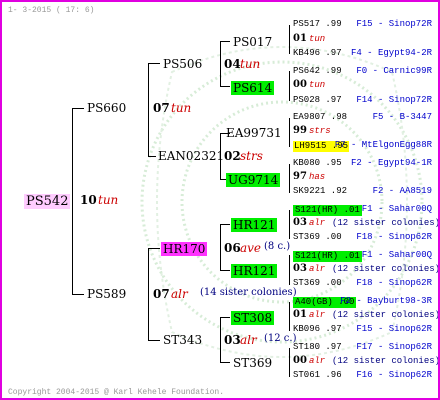 This screenshot has height=400, width=440. What do you see at coordinates (394, 100) in the screenshot?
I see `g5-line-tag: F14 - Sinop72R` at bounding box center [394, 100].